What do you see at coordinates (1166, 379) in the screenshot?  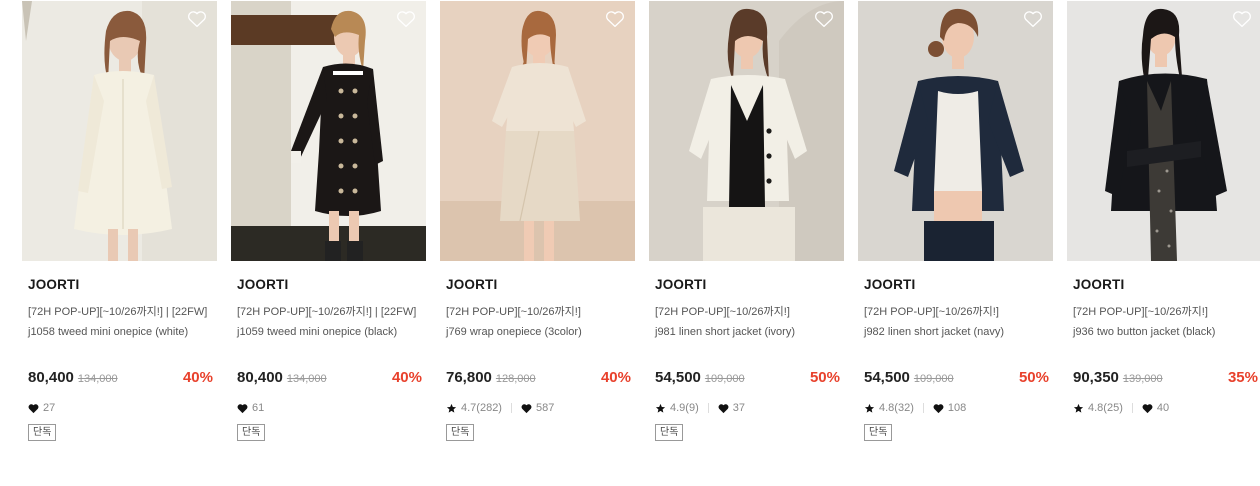 I see `price-row: 90,350 139,000 35%` at bounding box center [1166, 379].